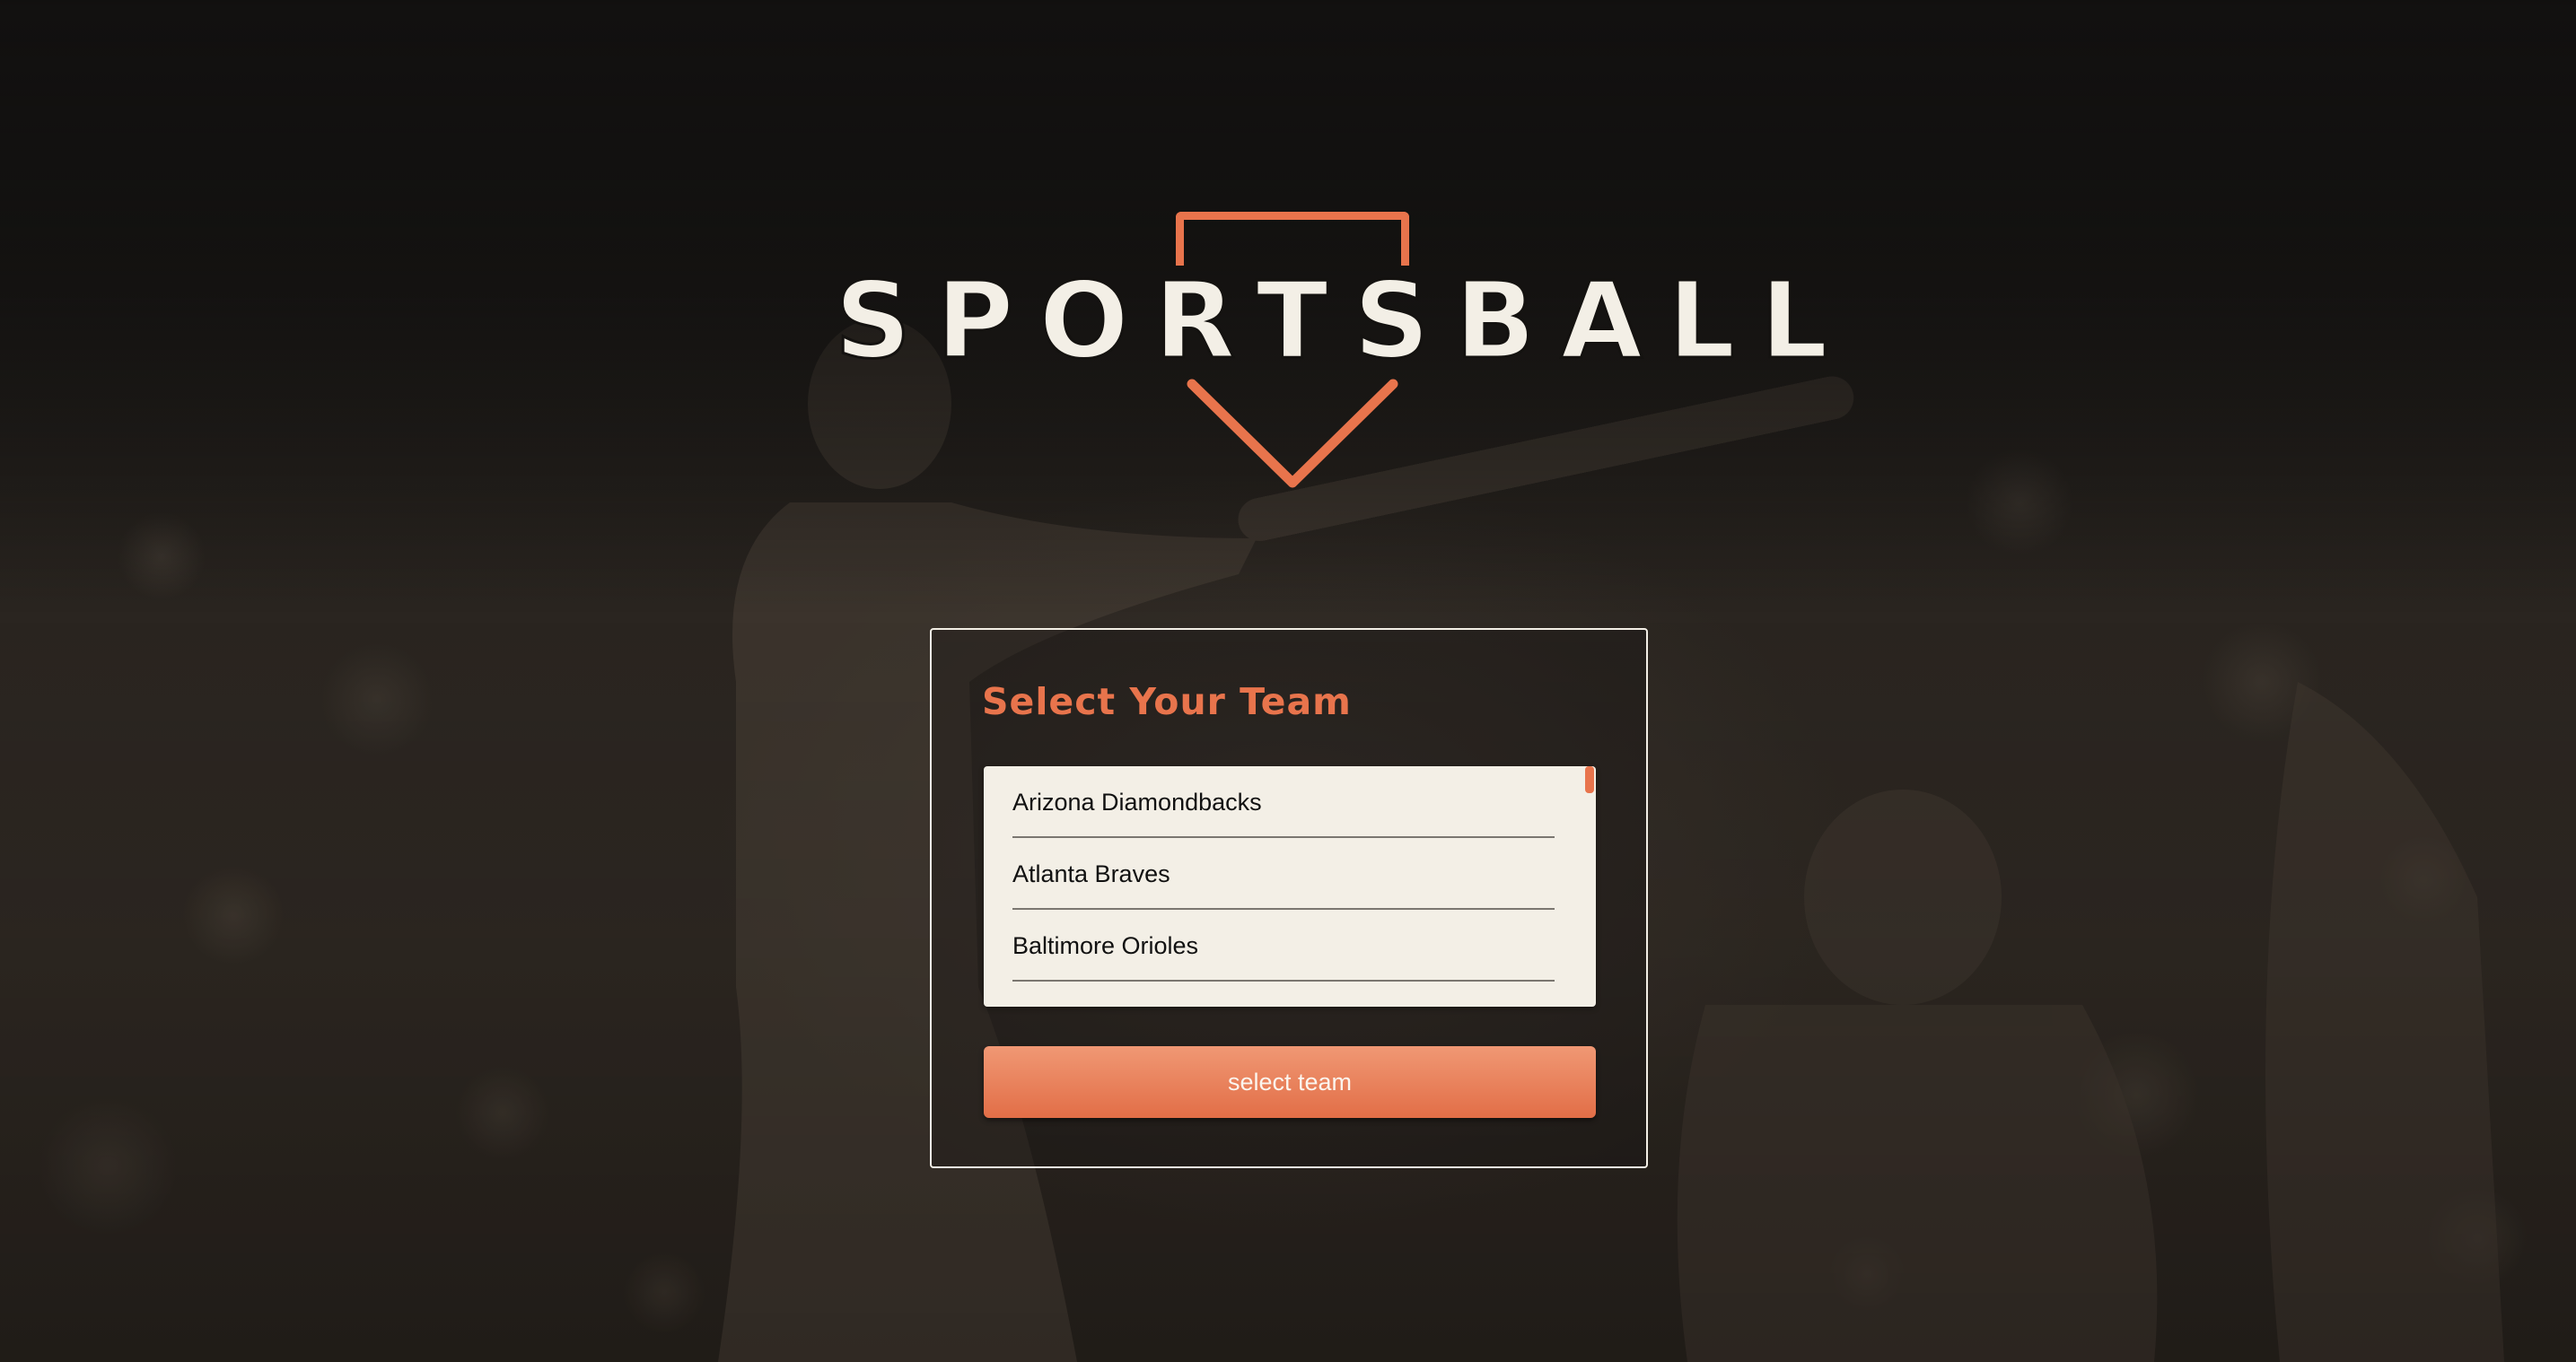 This screenshot has height=1362, width=2576. I want to click on team-name: Atlanta Braves, so click(1091, 874).